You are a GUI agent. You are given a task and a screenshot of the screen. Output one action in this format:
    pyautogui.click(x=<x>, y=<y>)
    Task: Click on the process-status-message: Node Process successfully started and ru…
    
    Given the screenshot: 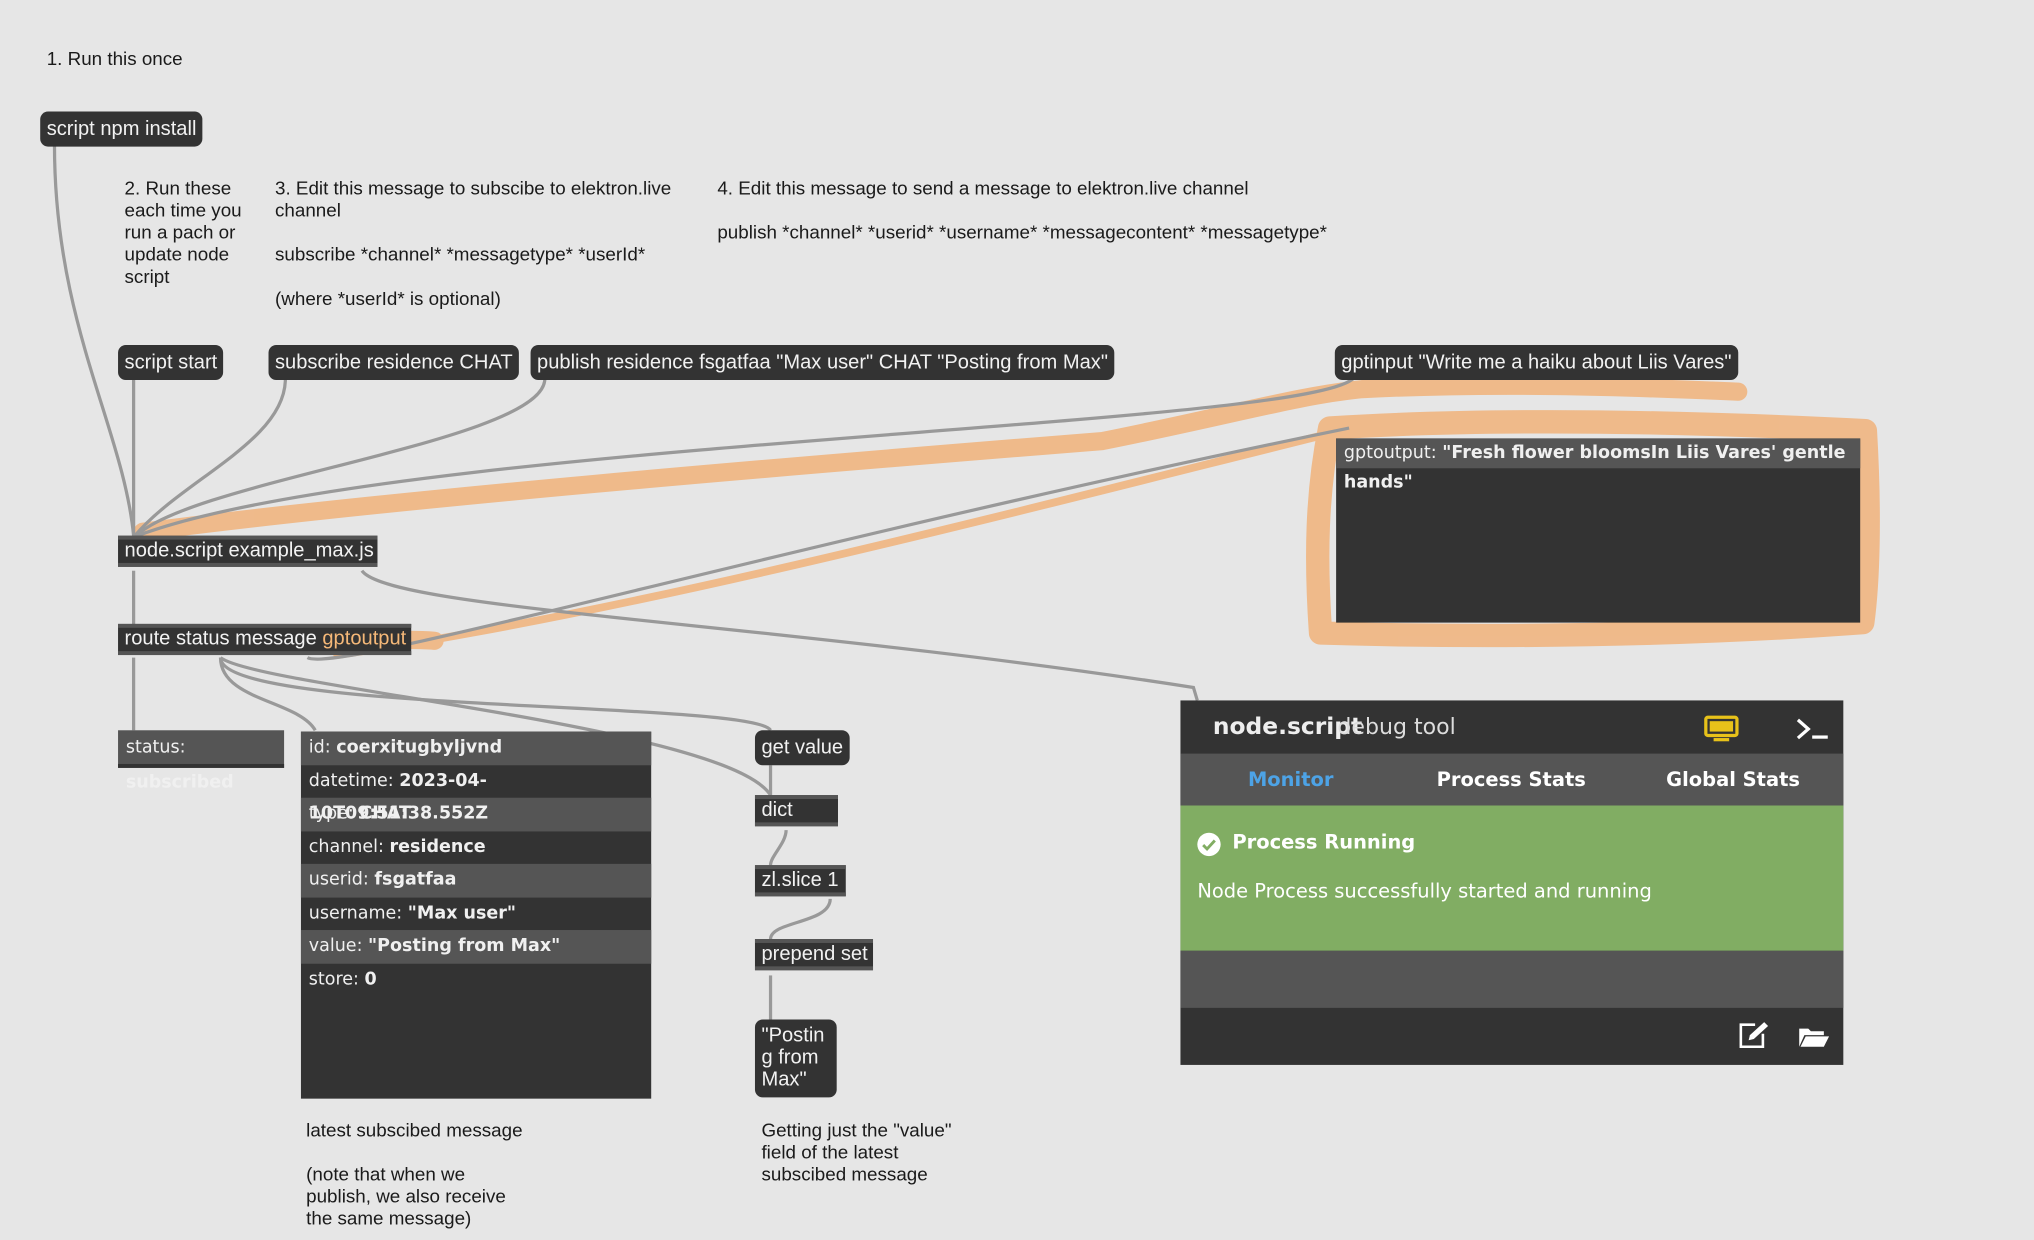 What is the action you would take?
    pyautogui.click(x=1424, y=891)
    